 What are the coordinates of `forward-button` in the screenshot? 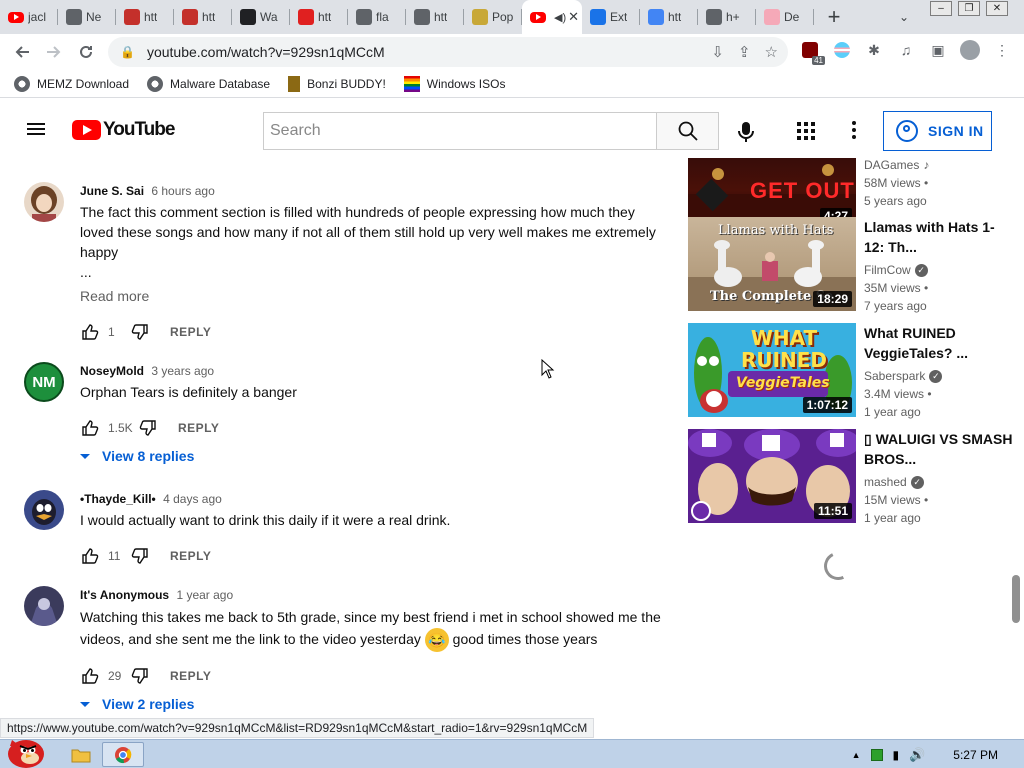 It's located at (54, 52).